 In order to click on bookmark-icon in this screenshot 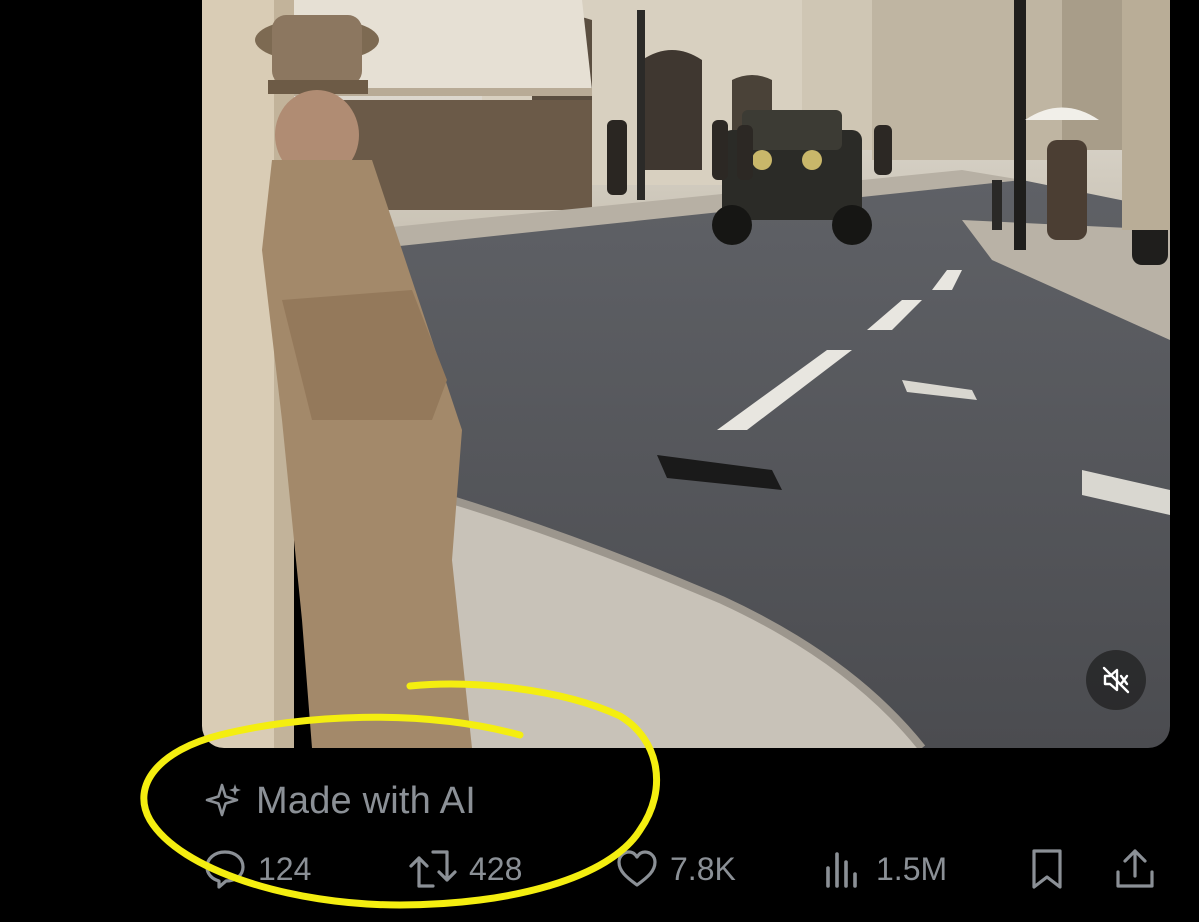, I will do `click(1047, 869)`.